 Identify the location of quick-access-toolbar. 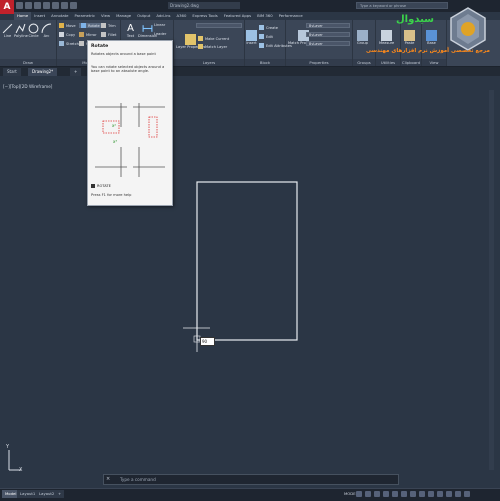
(46, 6).